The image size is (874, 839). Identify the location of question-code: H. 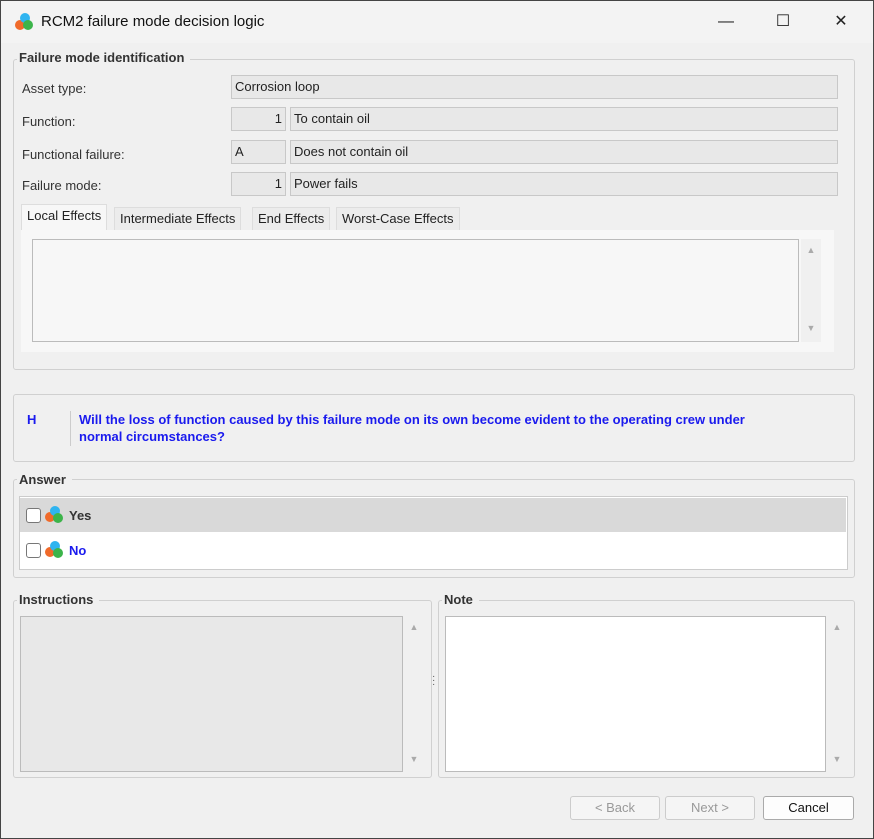
(32, 419).